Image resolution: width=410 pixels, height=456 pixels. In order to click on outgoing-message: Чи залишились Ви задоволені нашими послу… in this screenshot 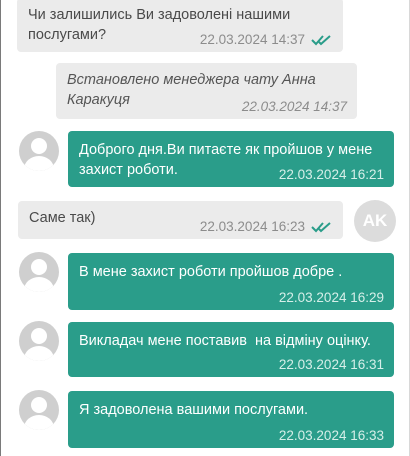, I will do `click(180, 26)`.